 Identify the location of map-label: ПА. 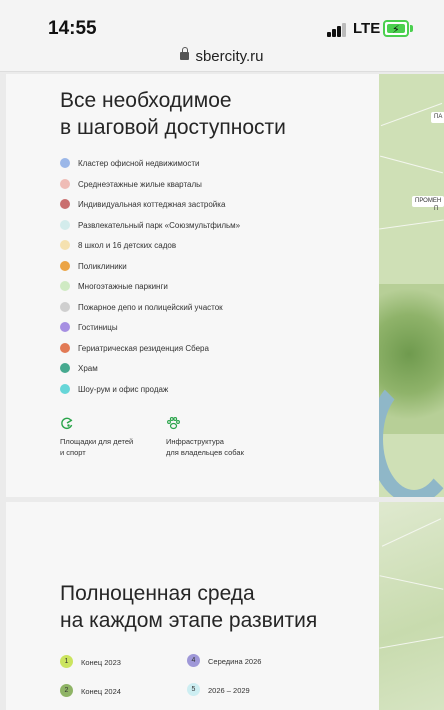
(437, 118).